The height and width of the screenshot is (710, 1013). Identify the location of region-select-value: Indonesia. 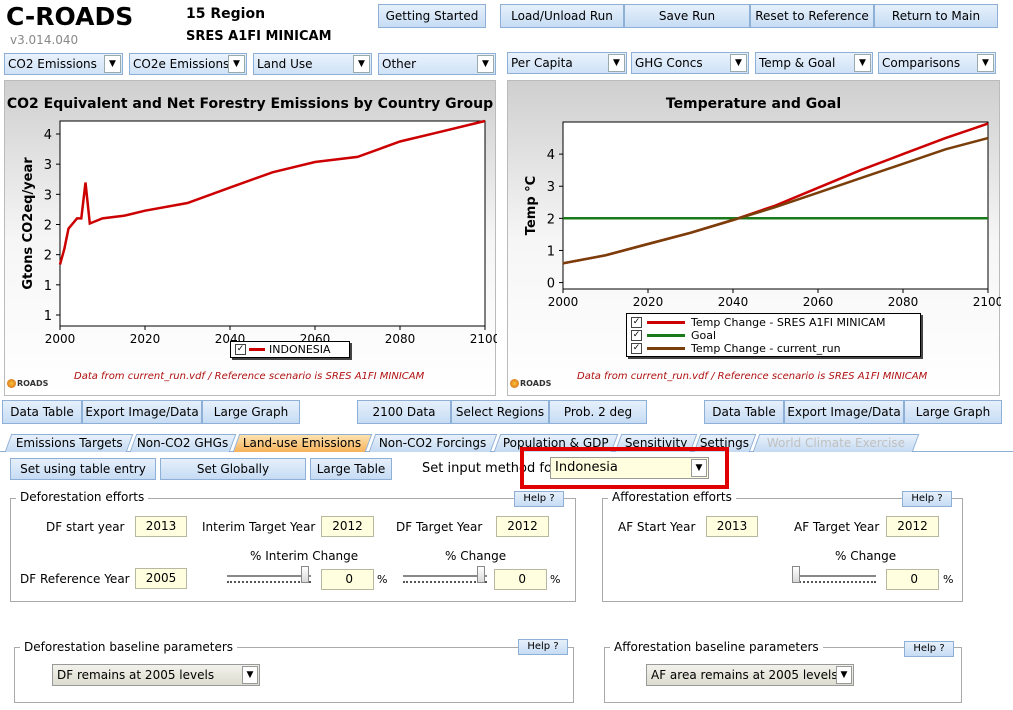
(586, 467).